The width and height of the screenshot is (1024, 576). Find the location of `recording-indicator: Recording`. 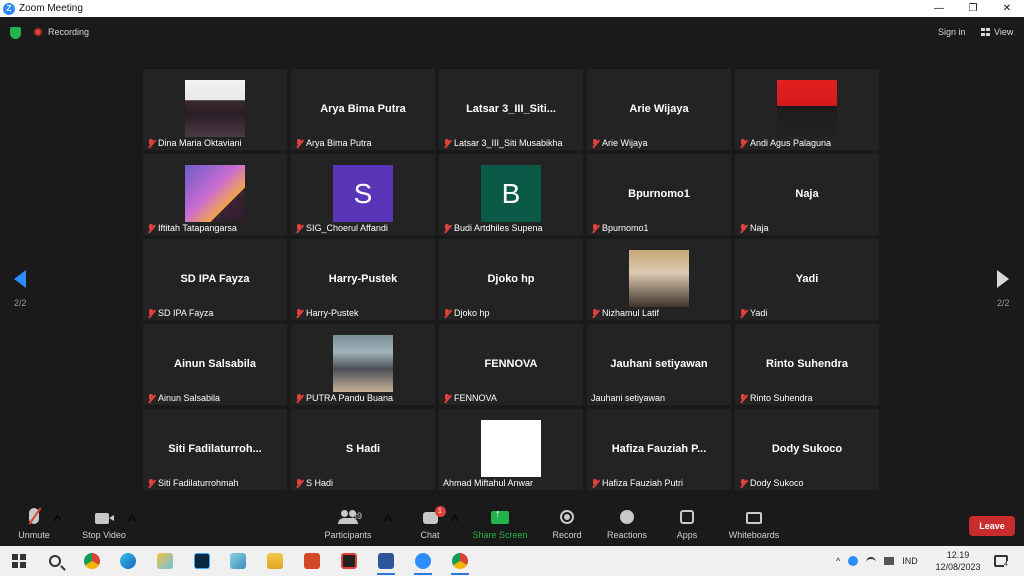

recording-indicator: Recording is located at coordinates (61, 32).